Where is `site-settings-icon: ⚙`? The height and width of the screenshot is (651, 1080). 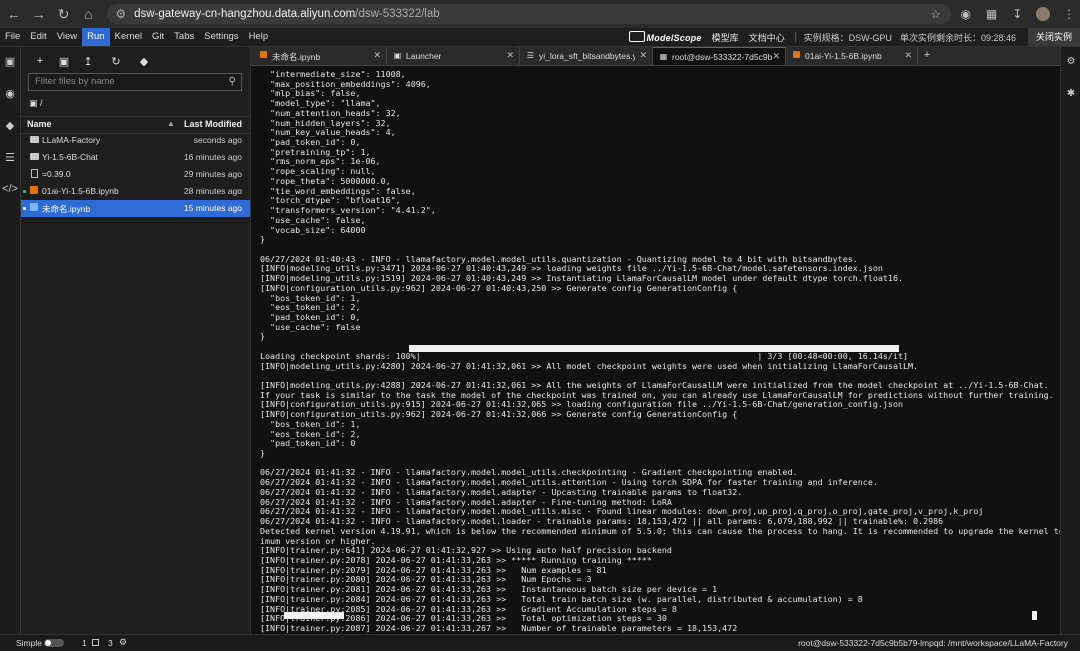
site-settings-icon: ⚙ is located at coordinates (120, 14).